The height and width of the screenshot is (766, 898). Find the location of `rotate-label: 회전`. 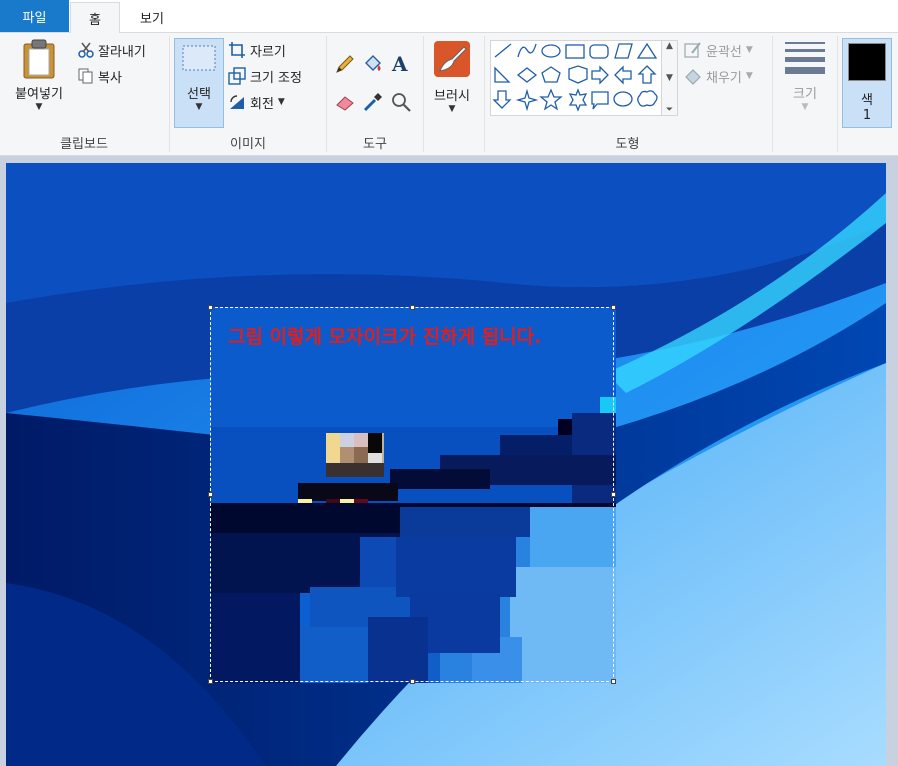

rotate-label: 회전 is located at coordinates (262, 104).